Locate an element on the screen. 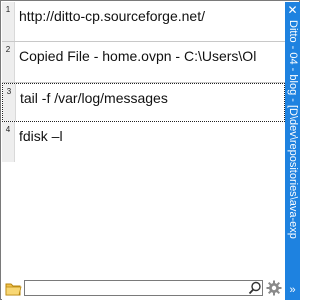  list-item-selected: 3 tail -f /var/log/messages is located at coordinates (143, 102).